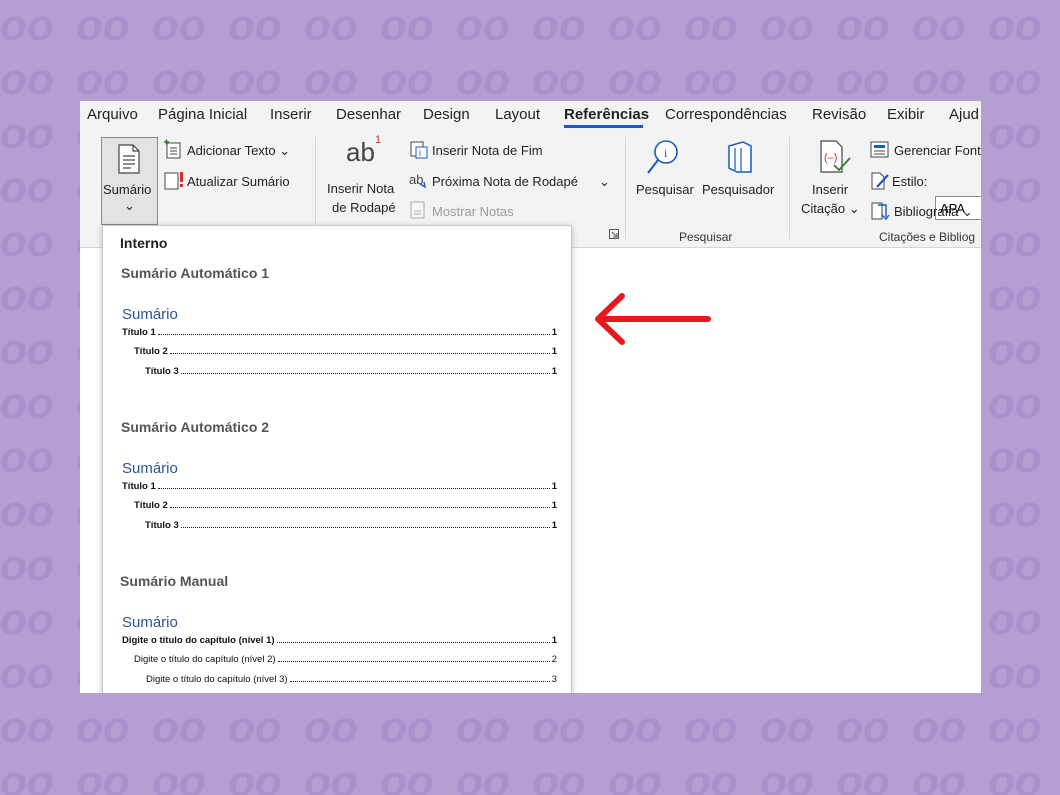 This screenshot has width=1060, height=795. What do you see at coordinates (880, 181) in the screenshot?
I see `estilo-icon` at bounding box center [880, 181].